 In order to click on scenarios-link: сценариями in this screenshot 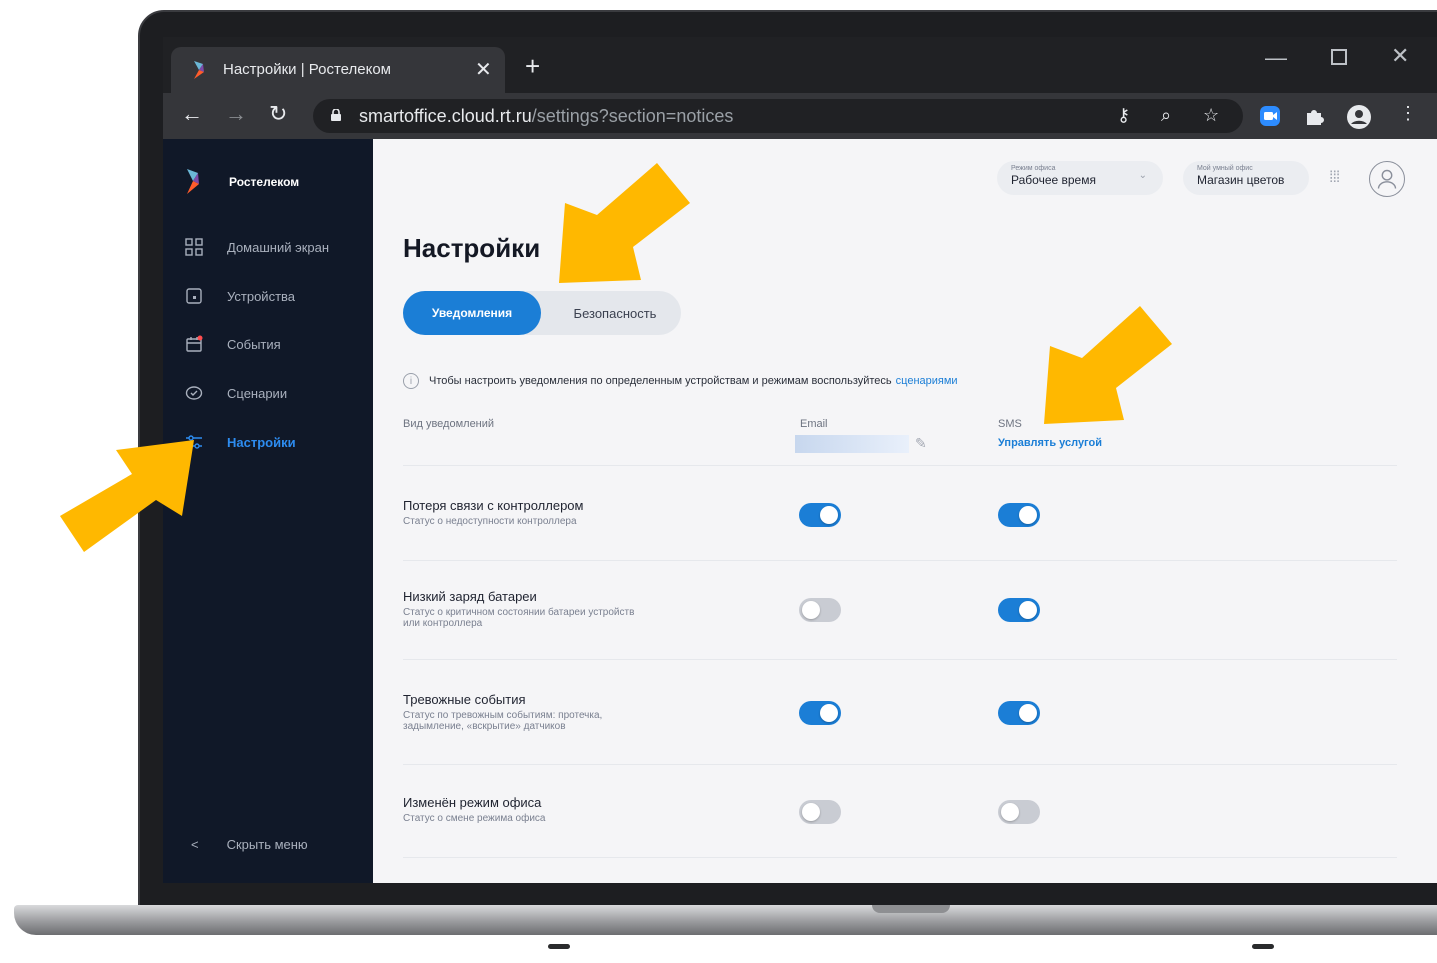, I will do `click(927, 381)`.